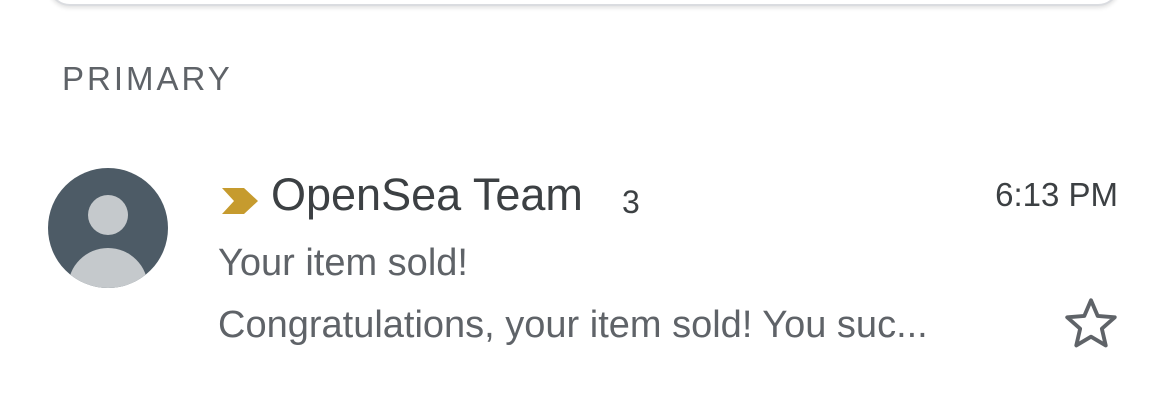 Image resolution: width=1170 pixels, height=405 pixels. What do you see at coordinates (343, 263) in the screenshot?
I see `email-subject: Your item sold!` at bounding box center [343, 263].